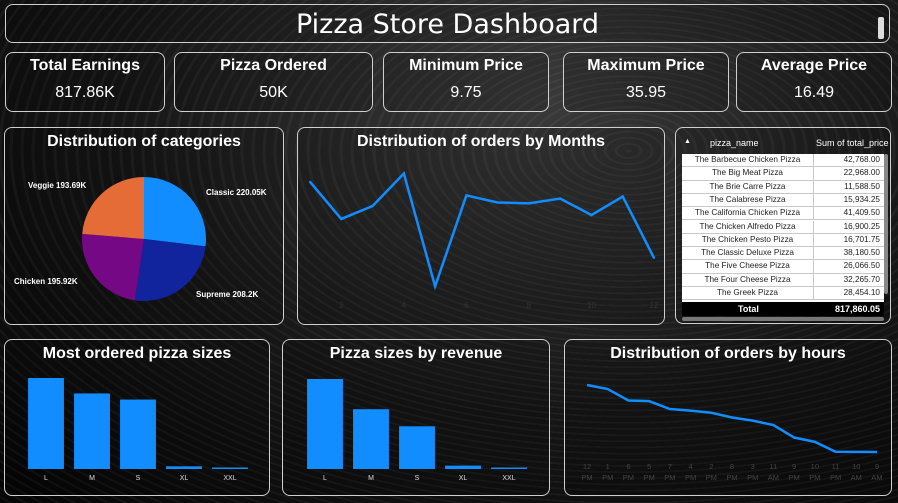  Describe the element at coordinates (628, 466) in the screenshot. I see `x-tick-label-hour: 6` at that location.